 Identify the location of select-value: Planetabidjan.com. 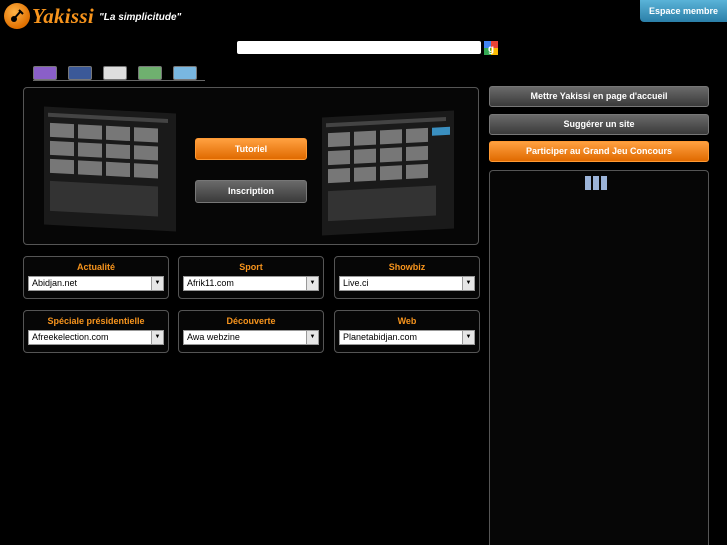
(380, 337).